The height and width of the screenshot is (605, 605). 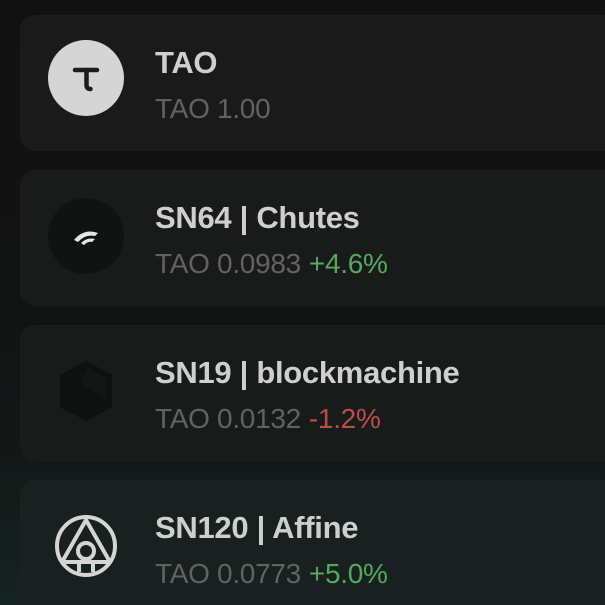 What do you see at coordinates (228, 573) in the screenshot?
I see `price-label: TAO 0.0773` at bounding box center [228, 573].